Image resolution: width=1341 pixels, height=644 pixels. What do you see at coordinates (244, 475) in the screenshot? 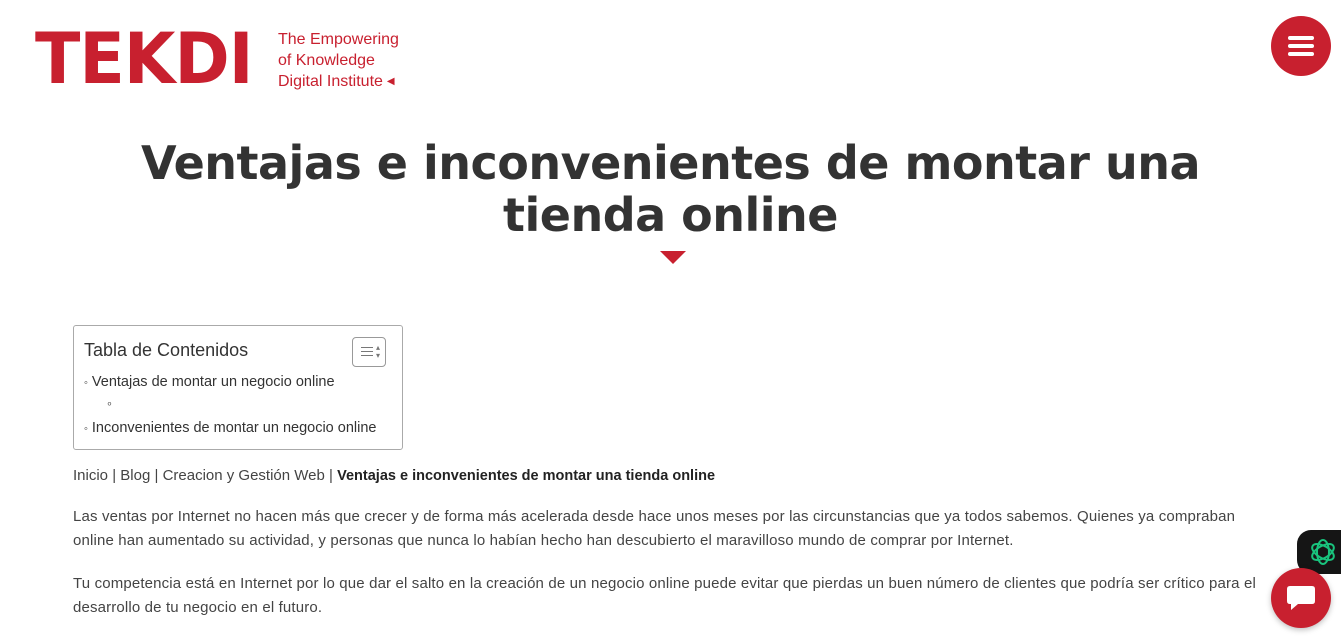
I see `breadcrumb-category: Creacion y Gestión Web` at bounding box center [244, 475].